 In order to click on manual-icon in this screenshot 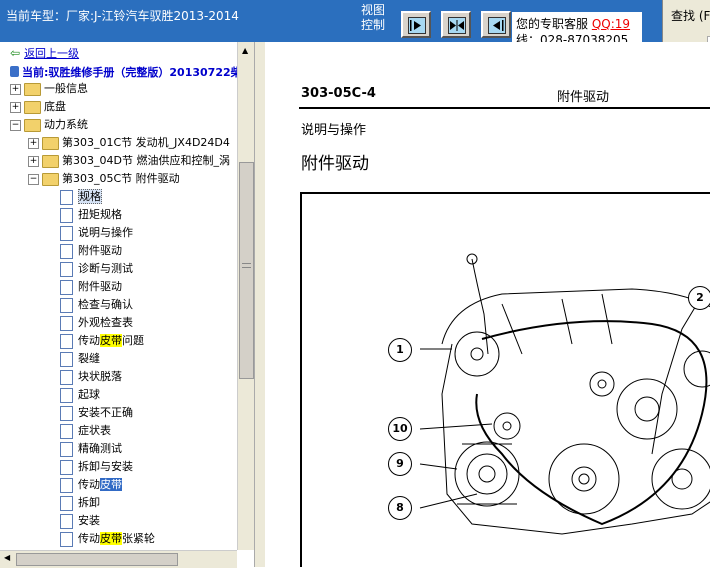, I will do `click(14, 71)`.